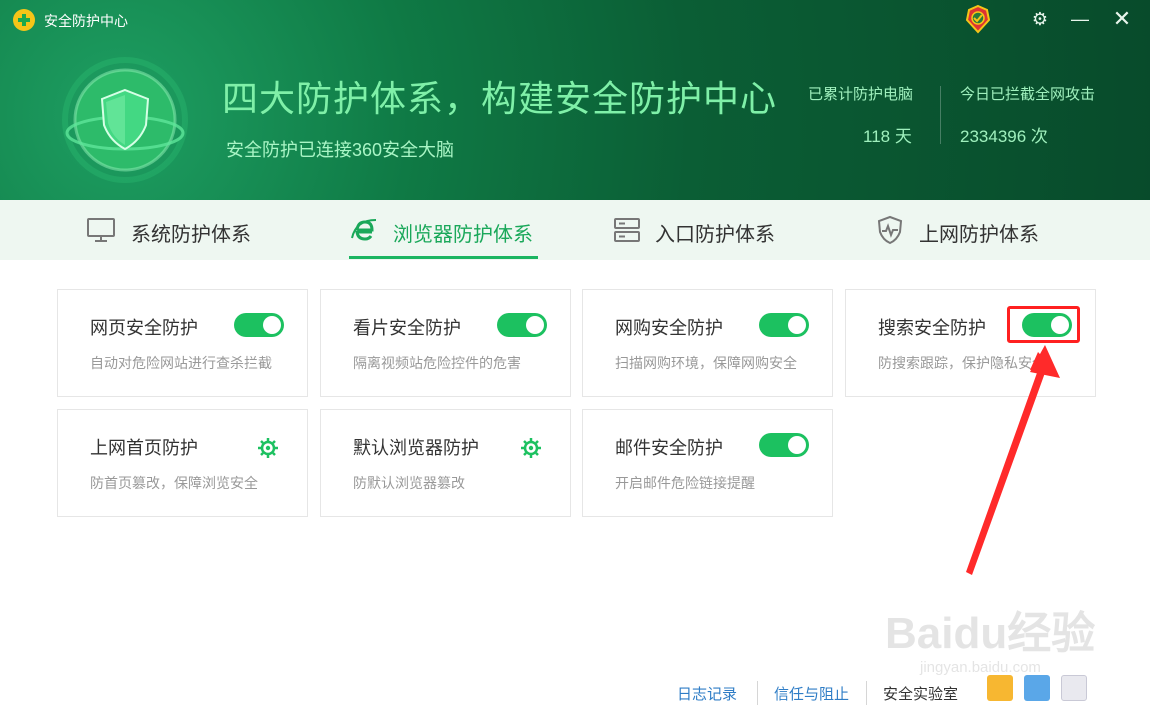 The image size is (1150, 725). Describe the element at coordinates (861, 94) in the screenshot. I see `stat-protected-days-label: 已累计防护电脑` at that location.